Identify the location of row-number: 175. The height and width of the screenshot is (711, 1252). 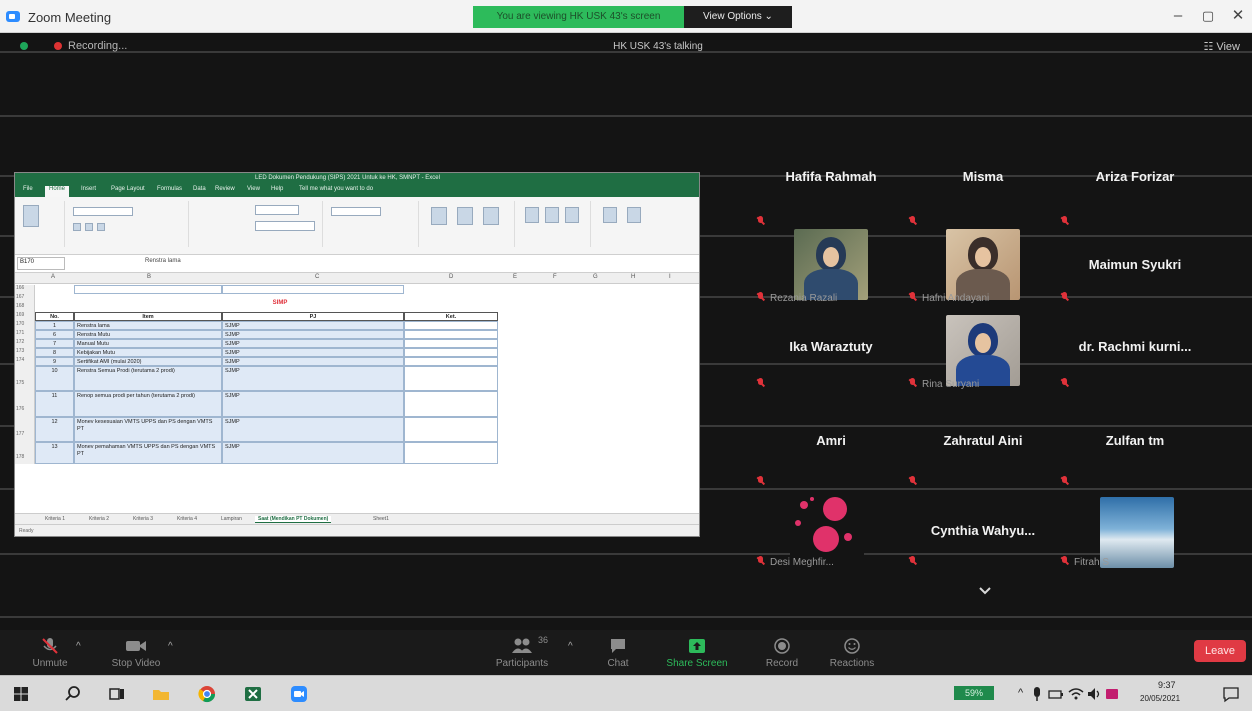
(25, 378).